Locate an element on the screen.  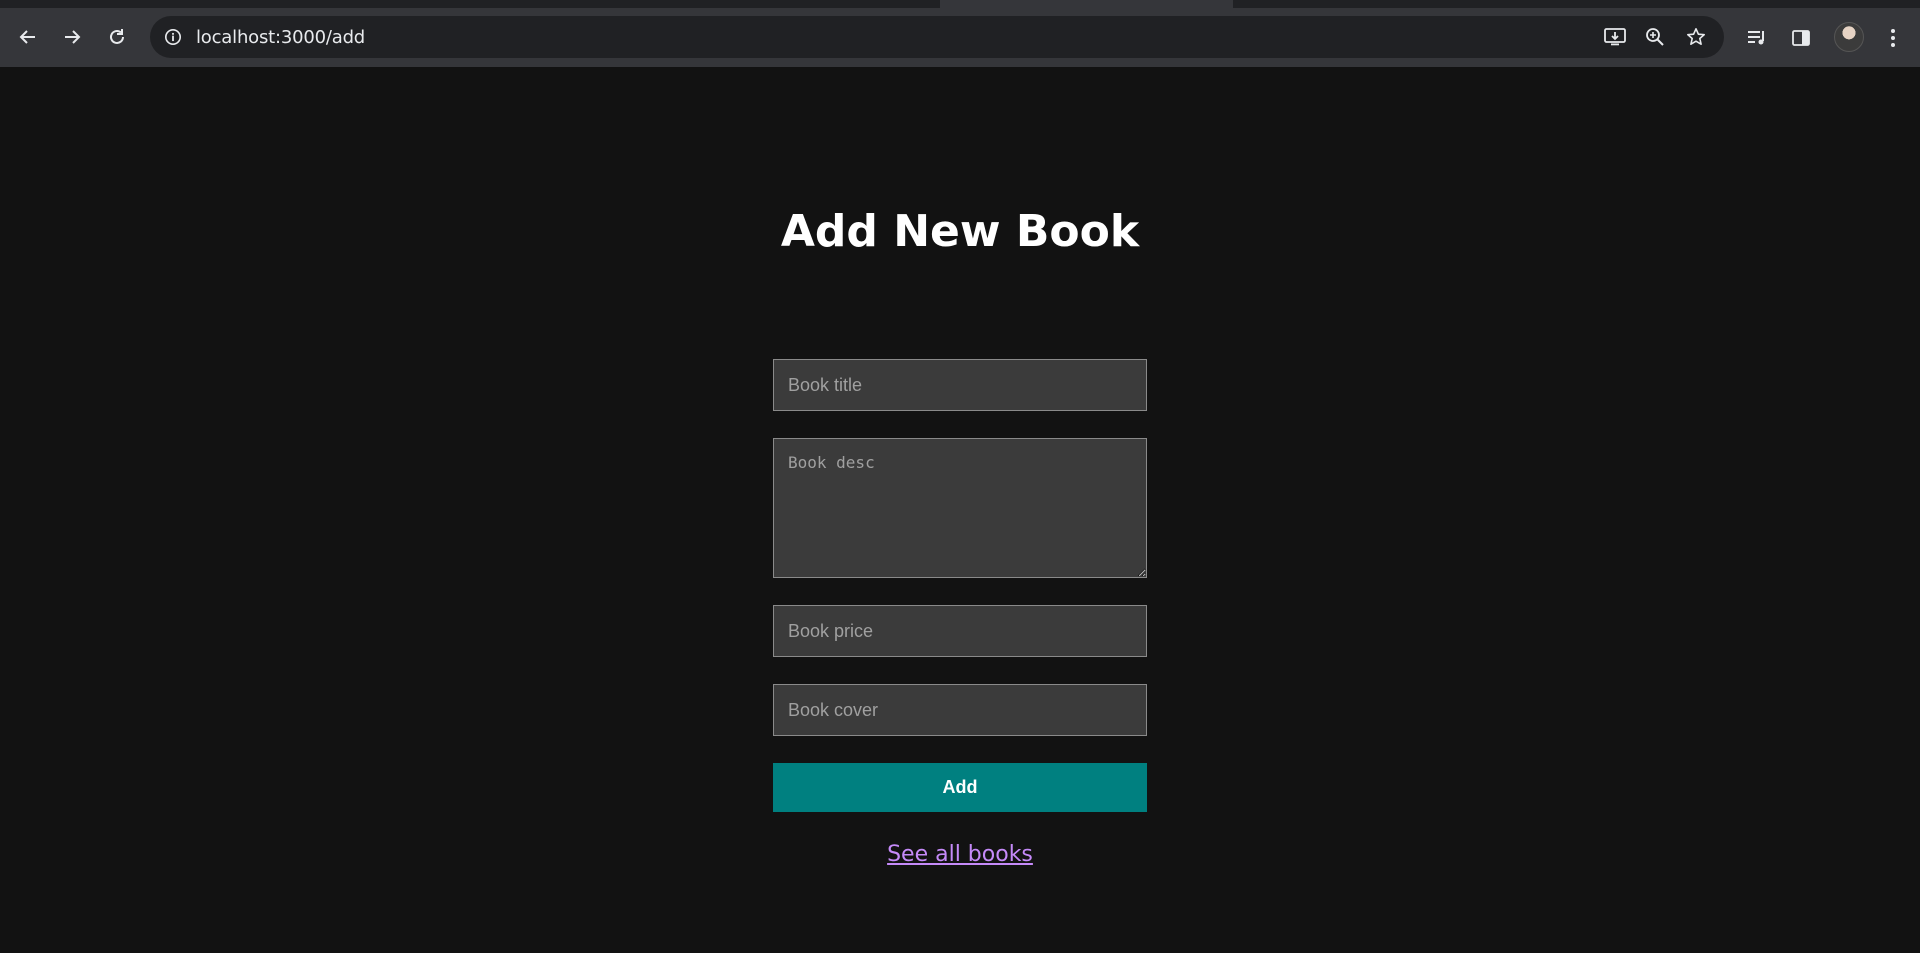
avatar is located at coordinates (1849, 37).